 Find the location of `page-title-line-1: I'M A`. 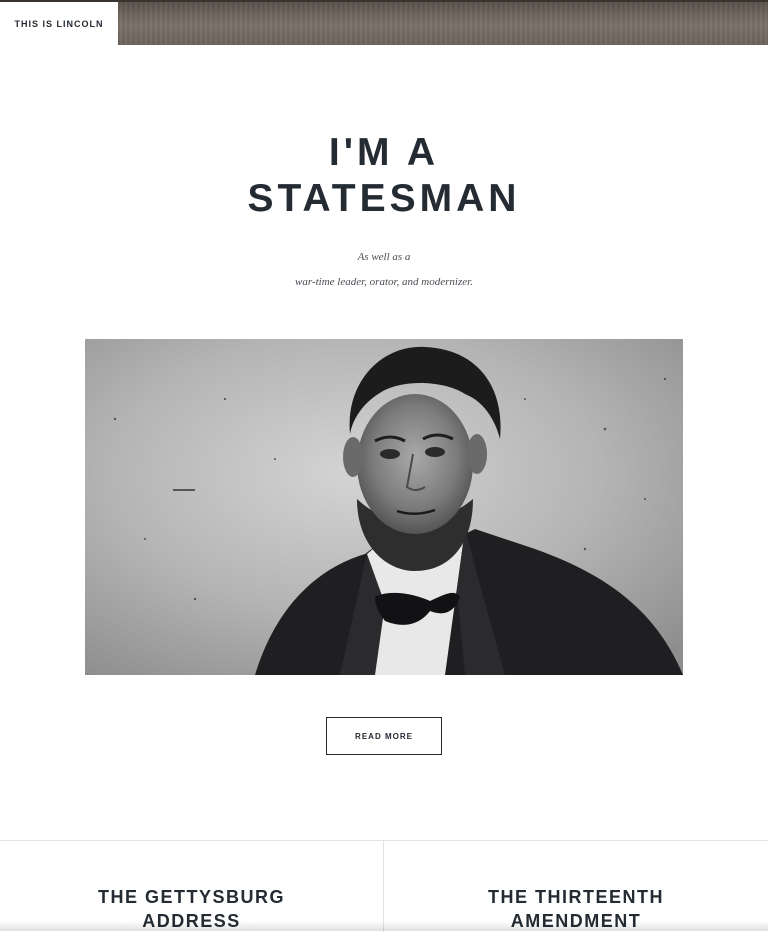

page-title-line-1: I'M A is located at coordinates (384, 153).